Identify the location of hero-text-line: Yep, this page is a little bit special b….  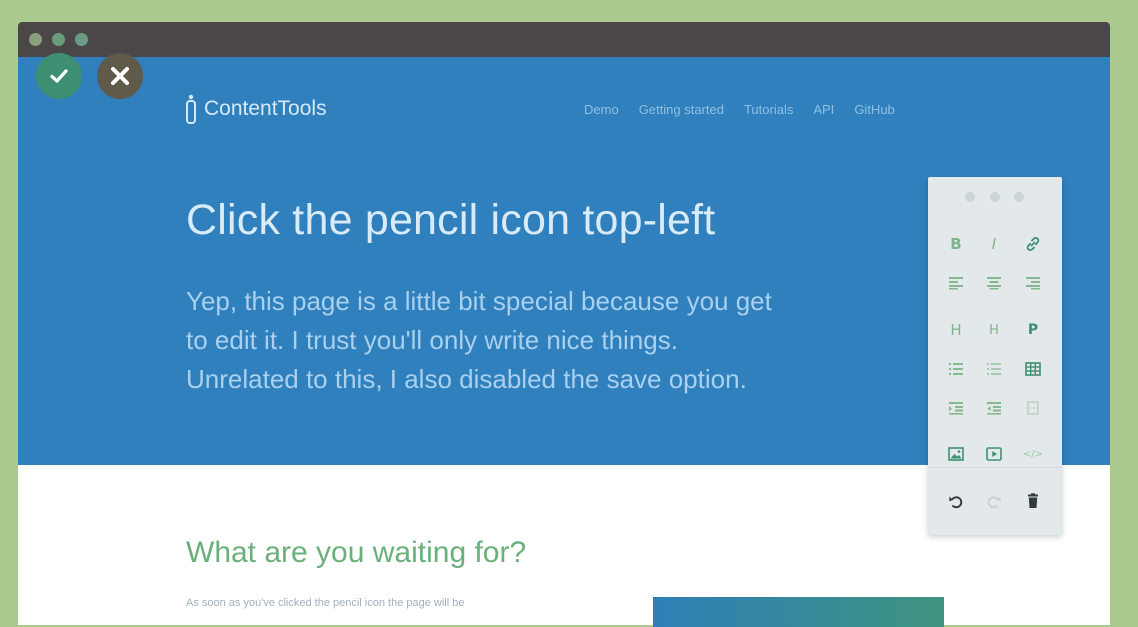
(479, 301).